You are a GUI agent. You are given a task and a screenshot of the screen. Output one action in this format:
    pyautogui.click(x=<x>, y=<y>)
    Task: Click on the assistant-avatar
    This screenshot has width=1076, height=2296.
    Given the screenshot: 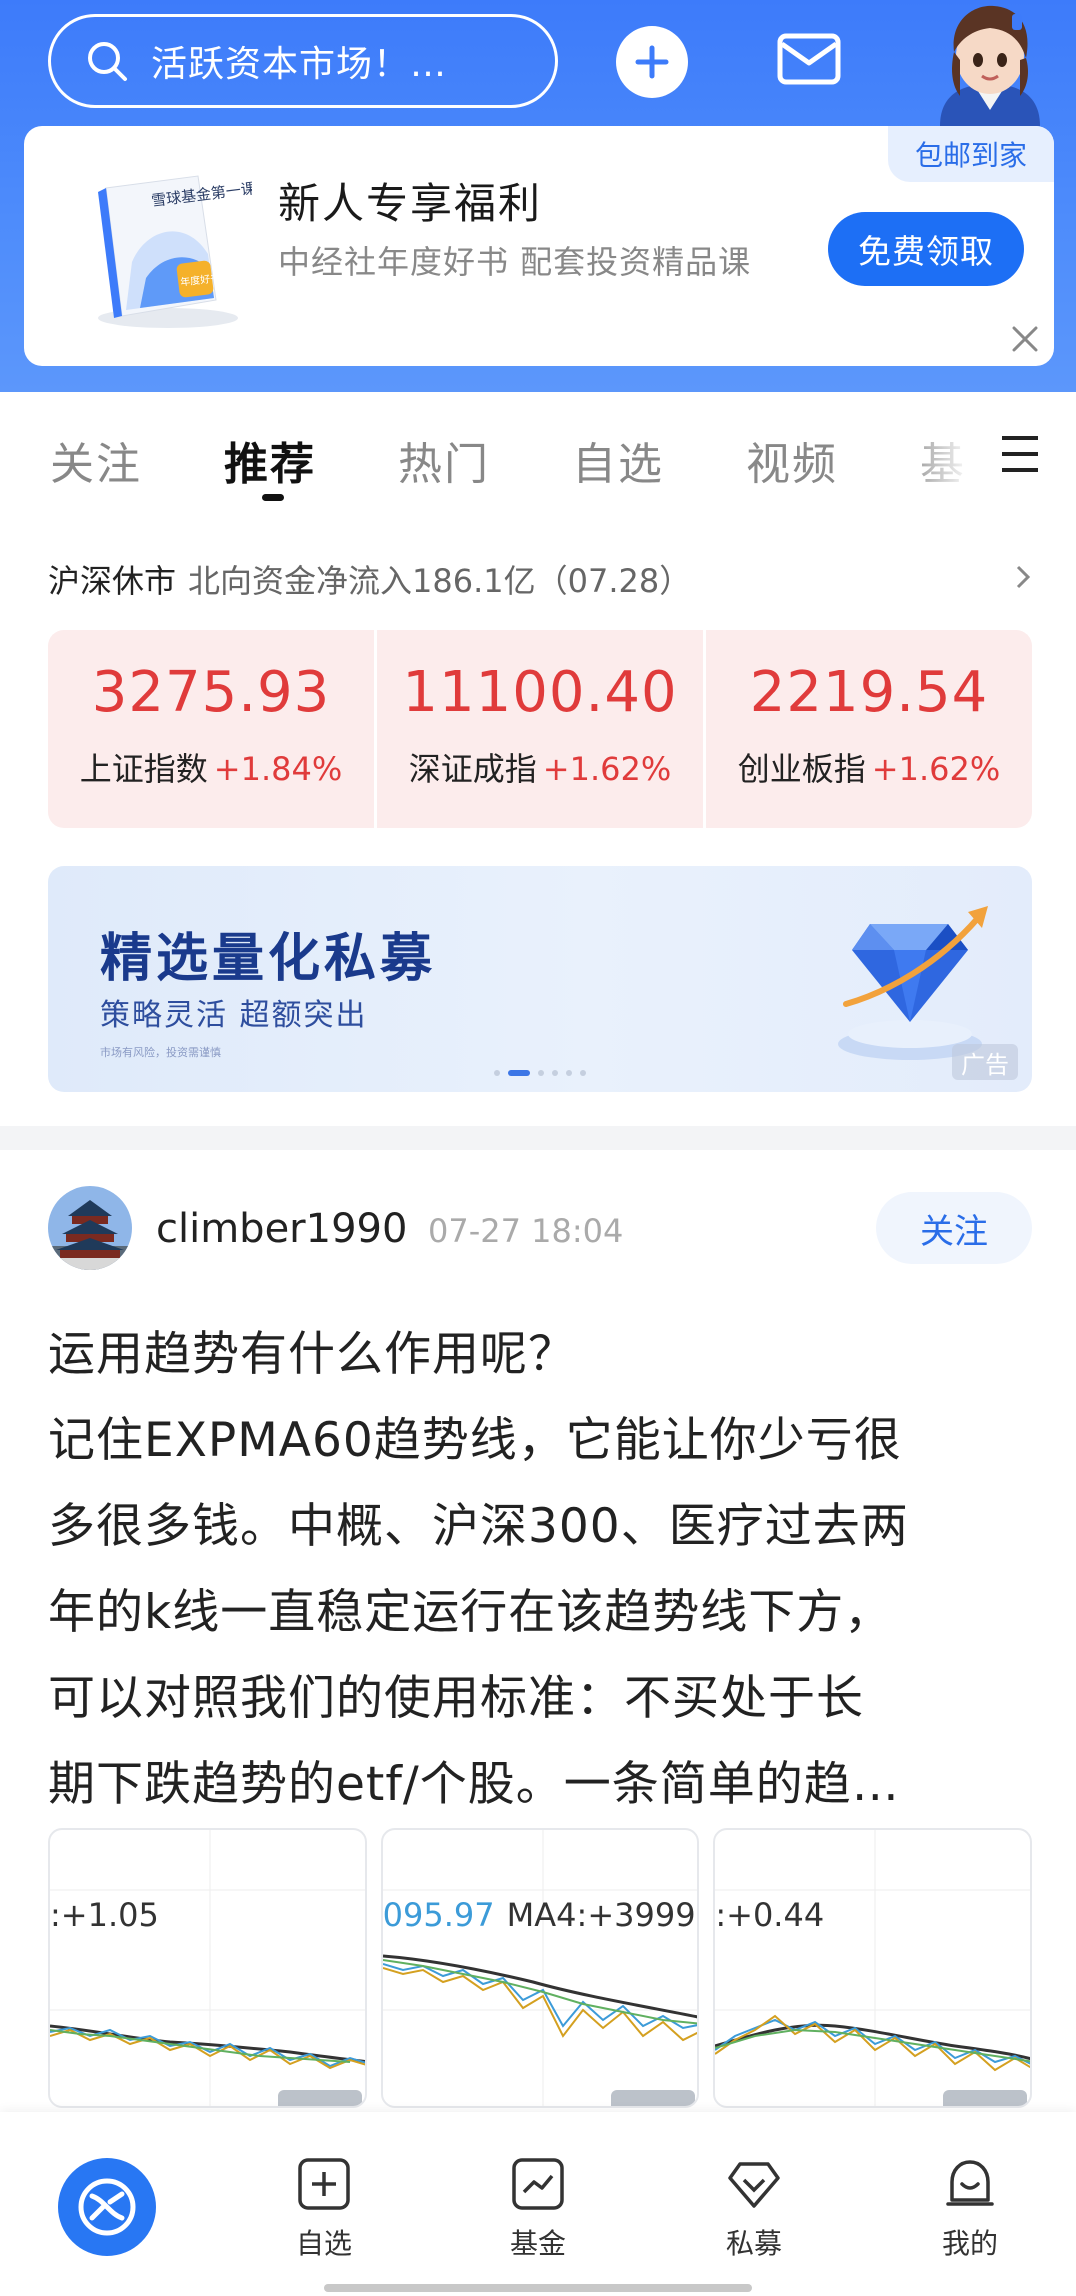 What is the action you would take?
    pyautogui.click(x=990, y=63)
    